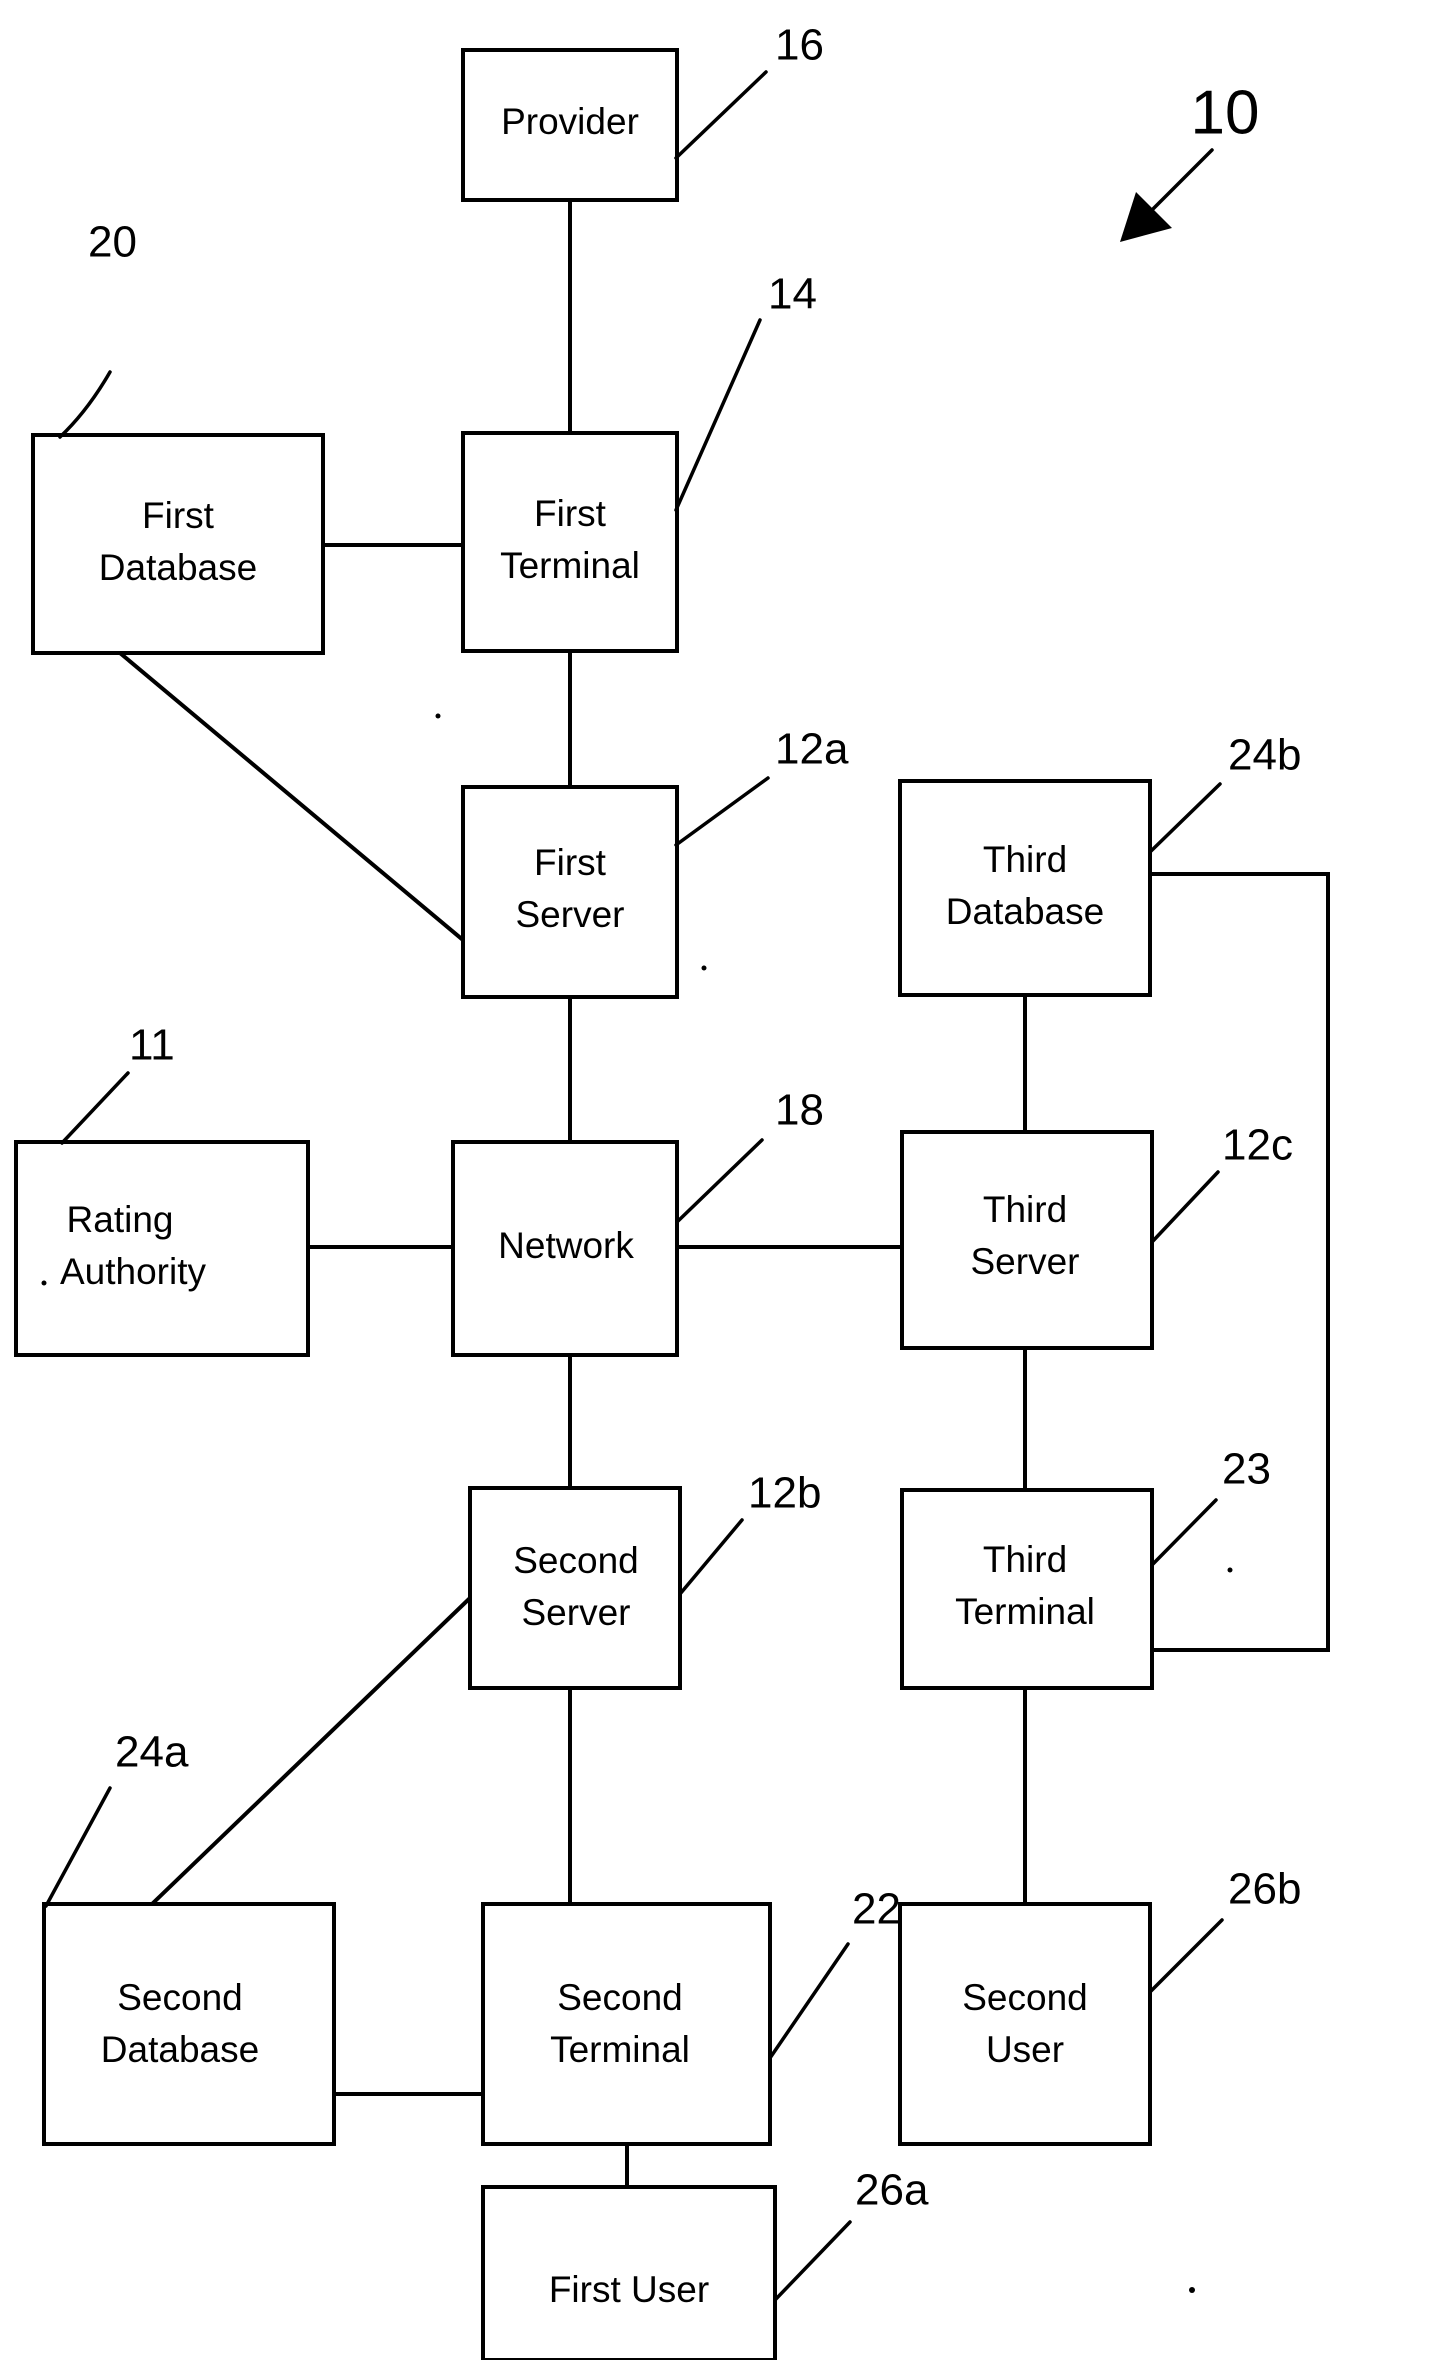 This screenshot has width=1446, height=2360. Describe the element at coordinates (95, 1108) in the screenshot. I see `ref-leader-rating-authority` at that location.